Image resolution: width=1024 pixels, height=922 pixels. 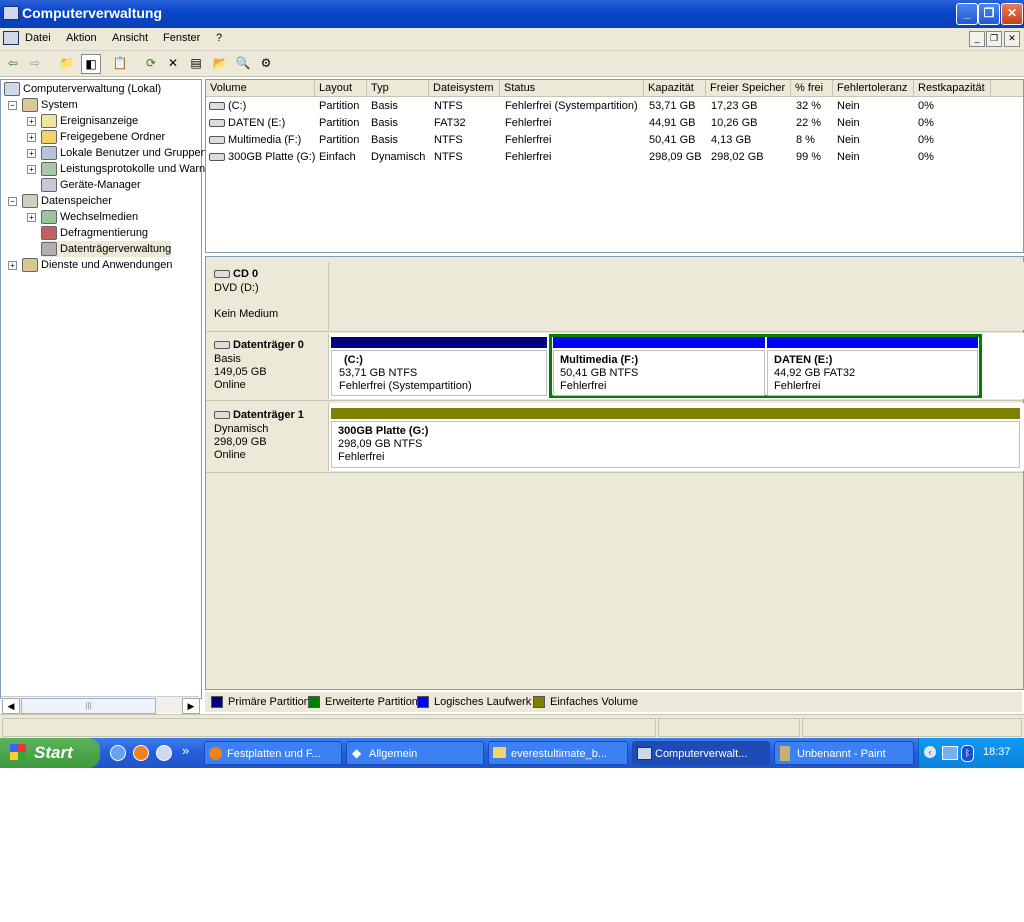 I want to click on col-layout: Layout, so click(x=341, y=88).